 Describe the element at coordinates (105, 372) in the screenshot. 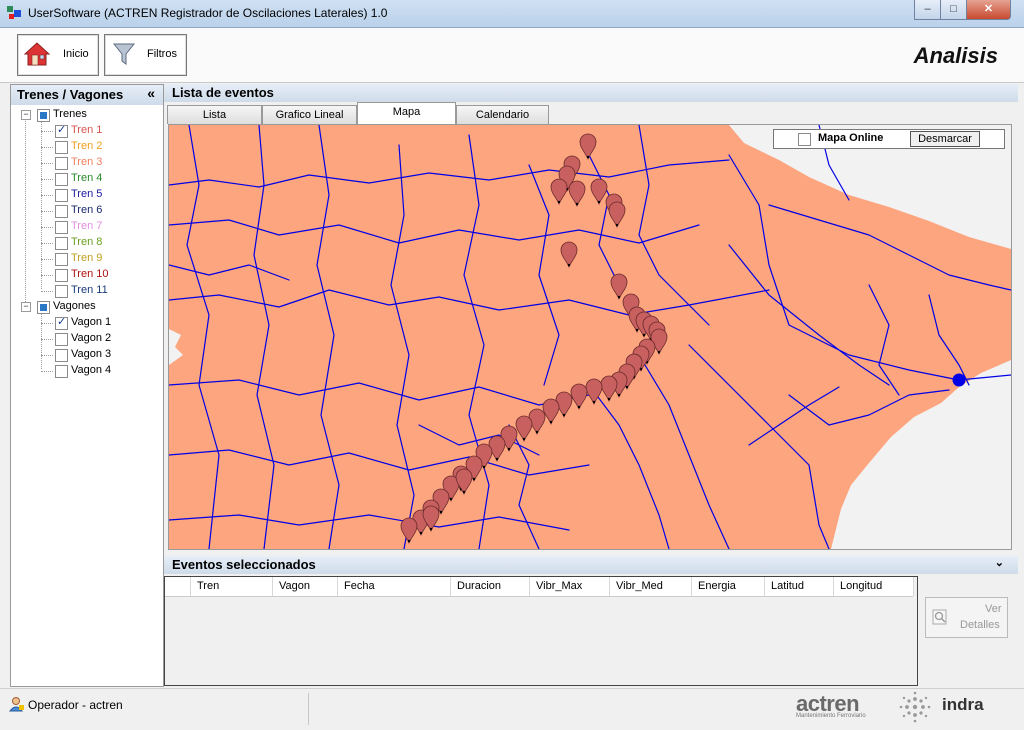

I see `tree-item-vagon-4: Vagon 4` at that location.